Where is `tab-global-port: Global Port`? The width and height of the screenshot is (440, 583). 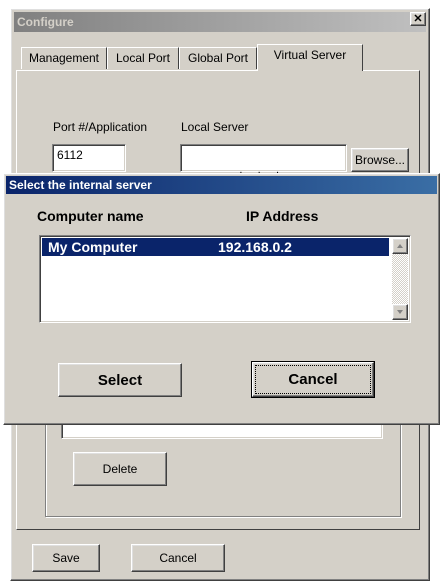
tab-global-port: Global Port is located at coordinates (218, 58).